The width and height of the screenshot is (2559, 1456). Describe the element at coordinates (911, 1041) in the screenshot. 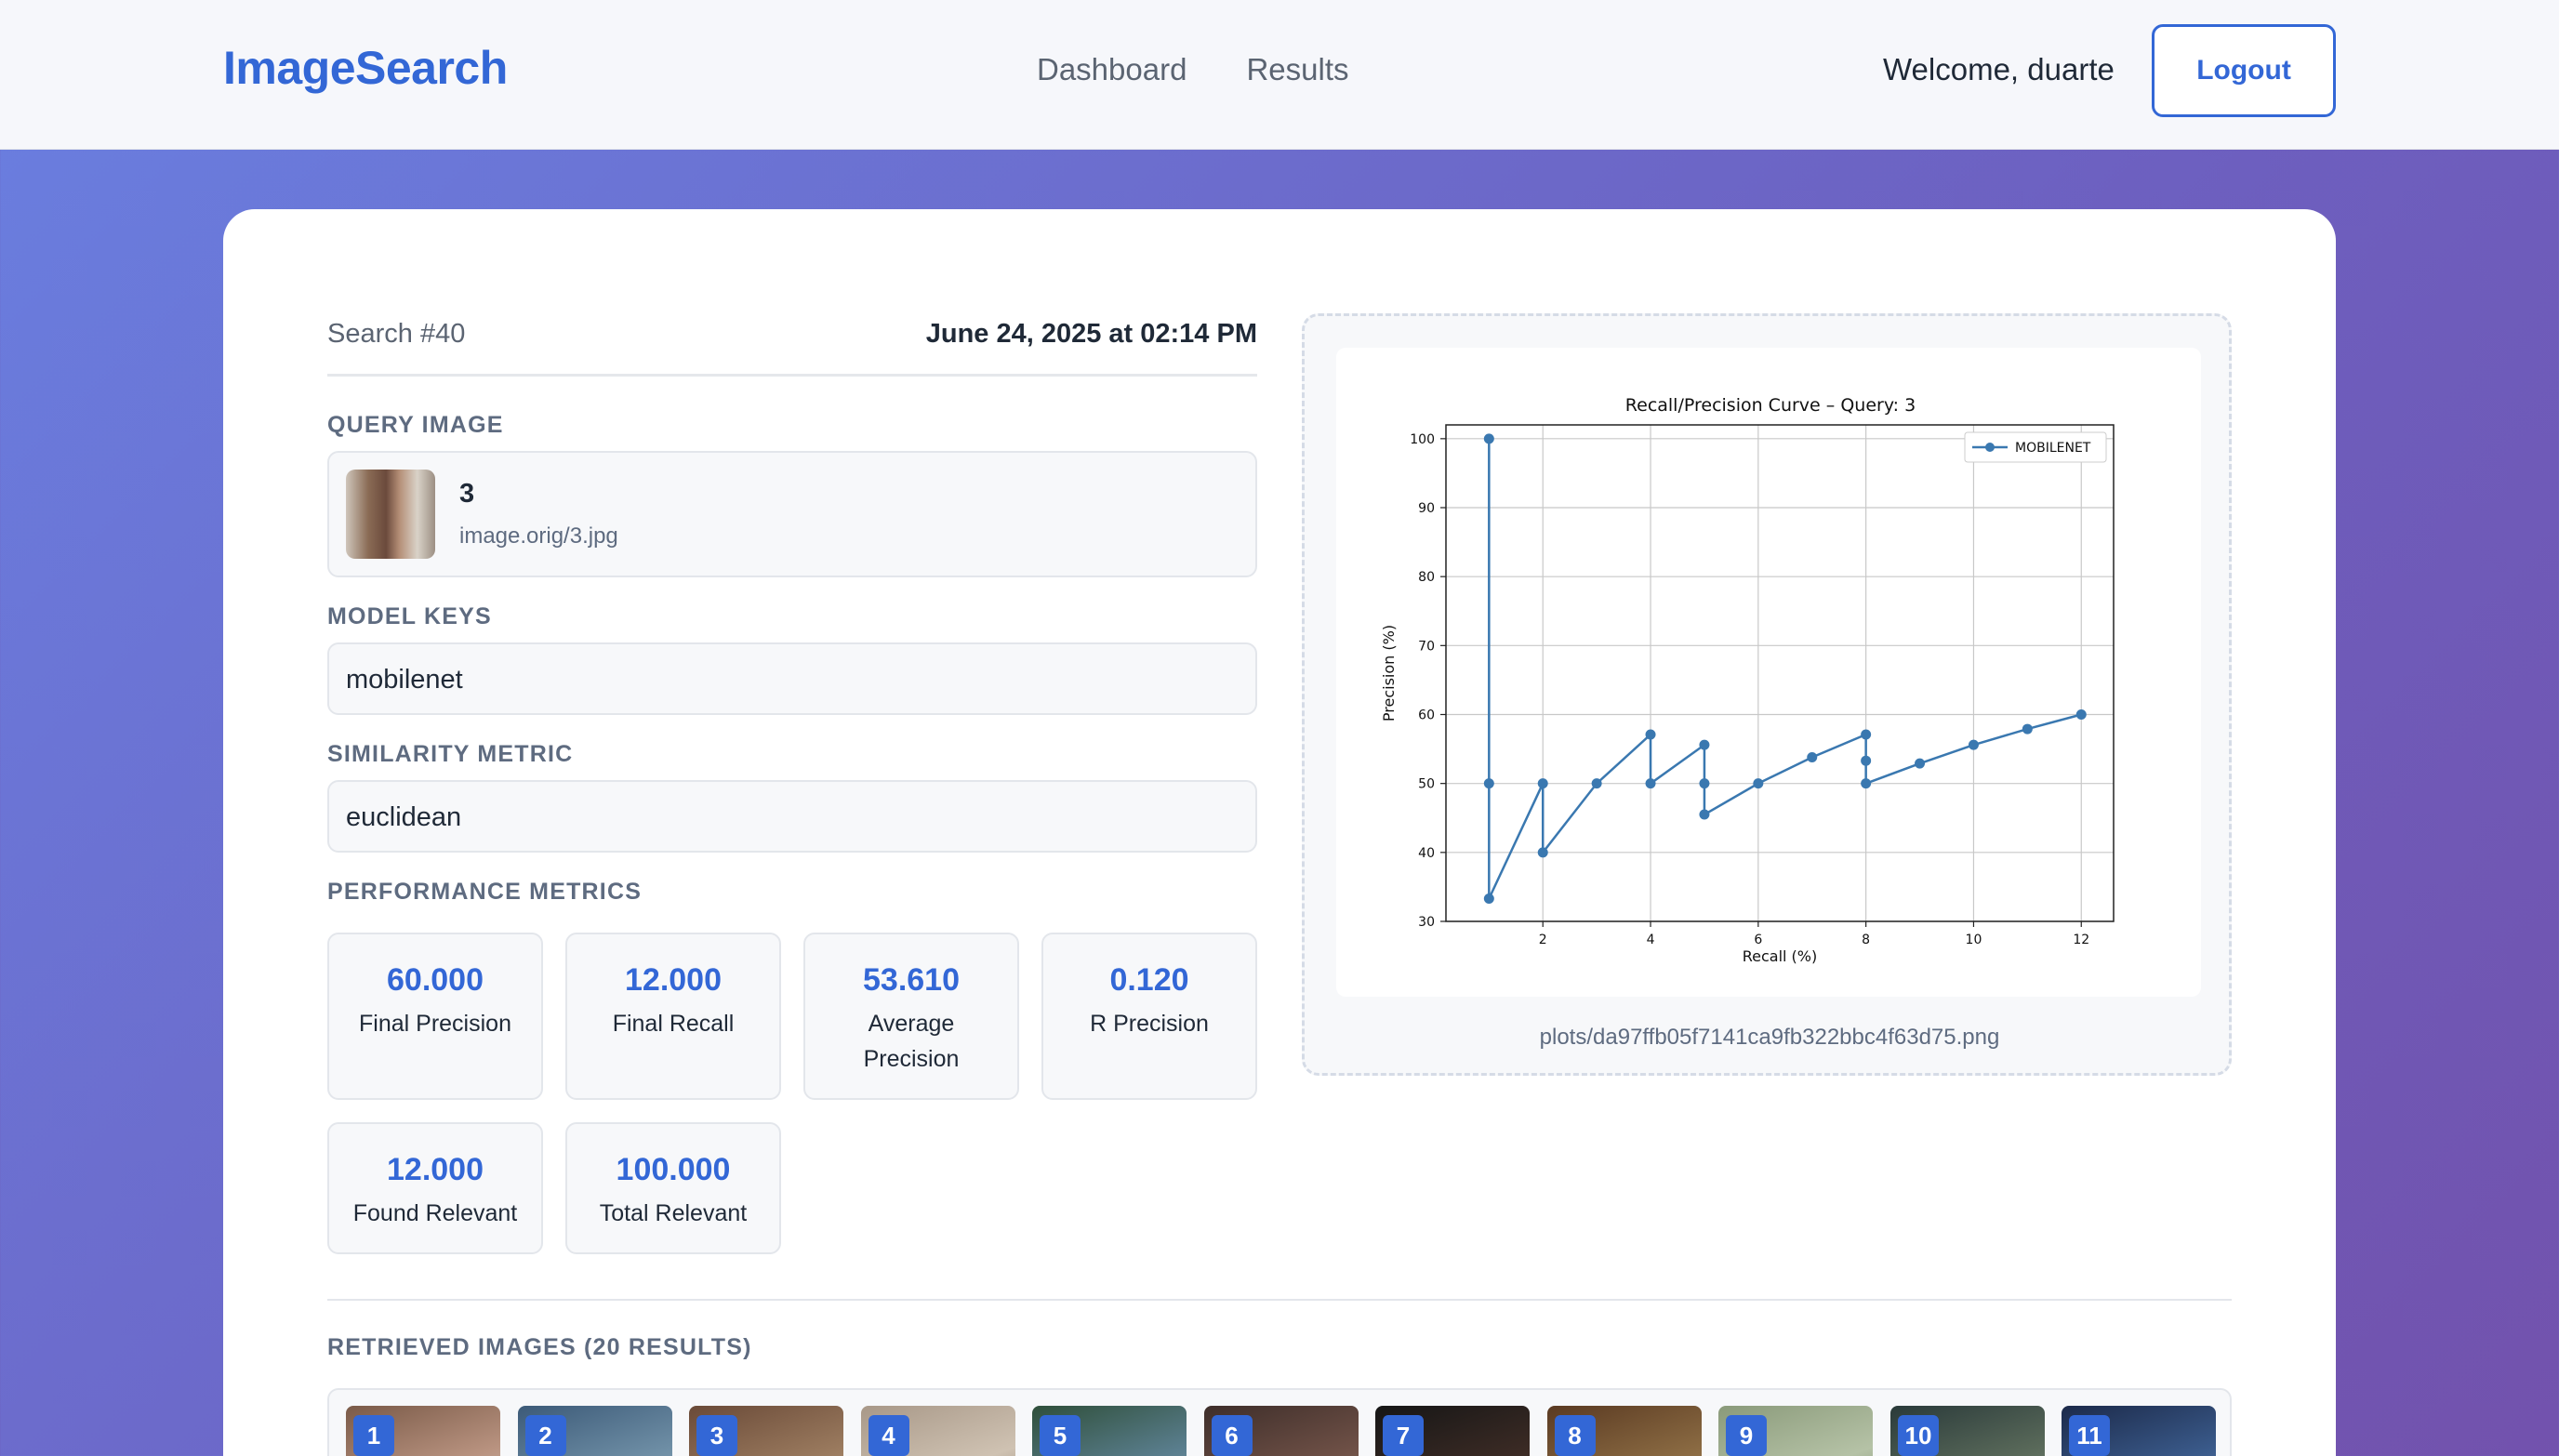

I see `metric-label: Average Precision` at that location.